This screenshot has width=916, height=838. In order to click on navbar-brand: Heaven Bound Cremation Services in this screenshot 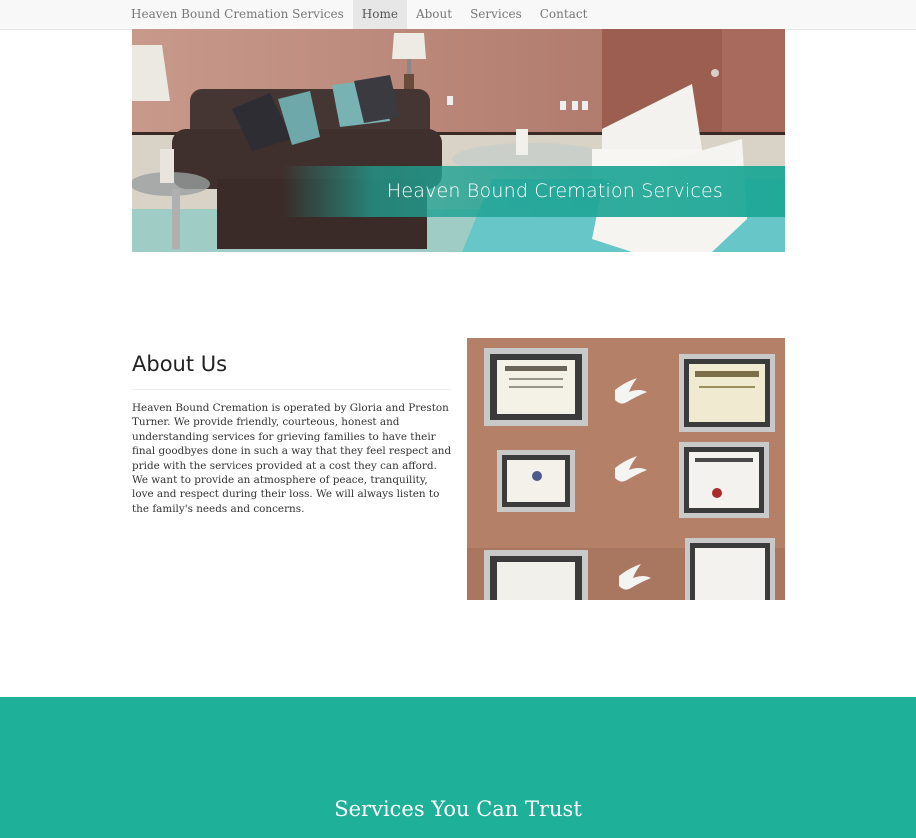, I will do `click(242, 14)`.